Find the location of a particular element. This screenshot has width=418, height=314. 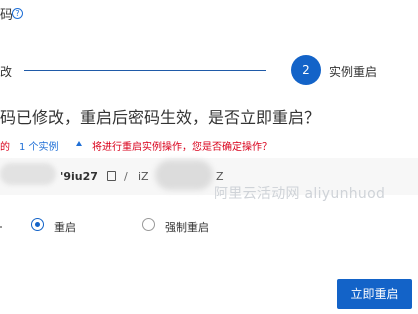

instance-host-suffix: Z is located at coordinates (220, 176).